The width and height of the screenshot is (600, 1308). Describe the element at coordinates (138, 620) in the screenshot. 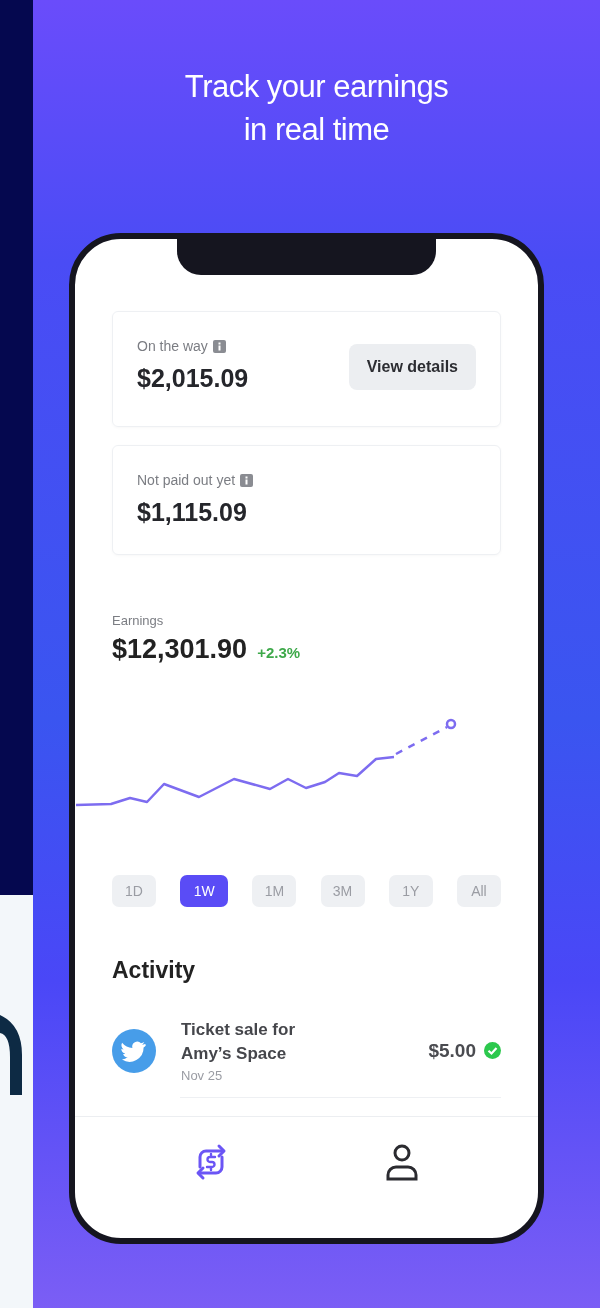

I see `earnings-label: Earnings` at that location.